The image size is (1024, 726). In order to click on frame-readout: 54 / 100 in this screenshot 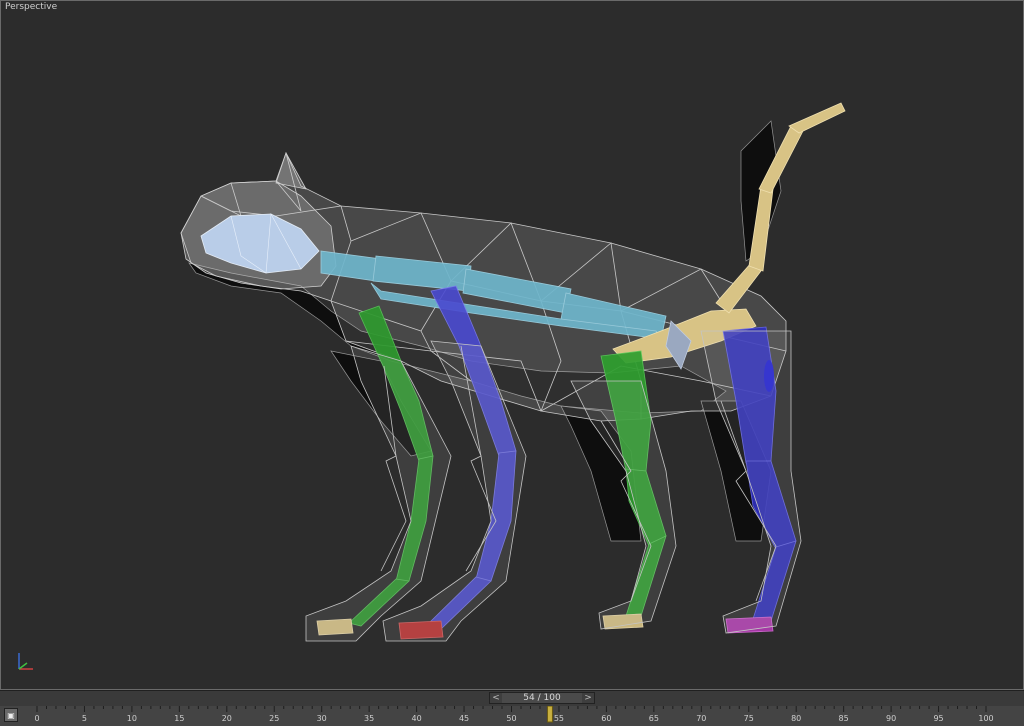, I will do `click(542, 698)`.